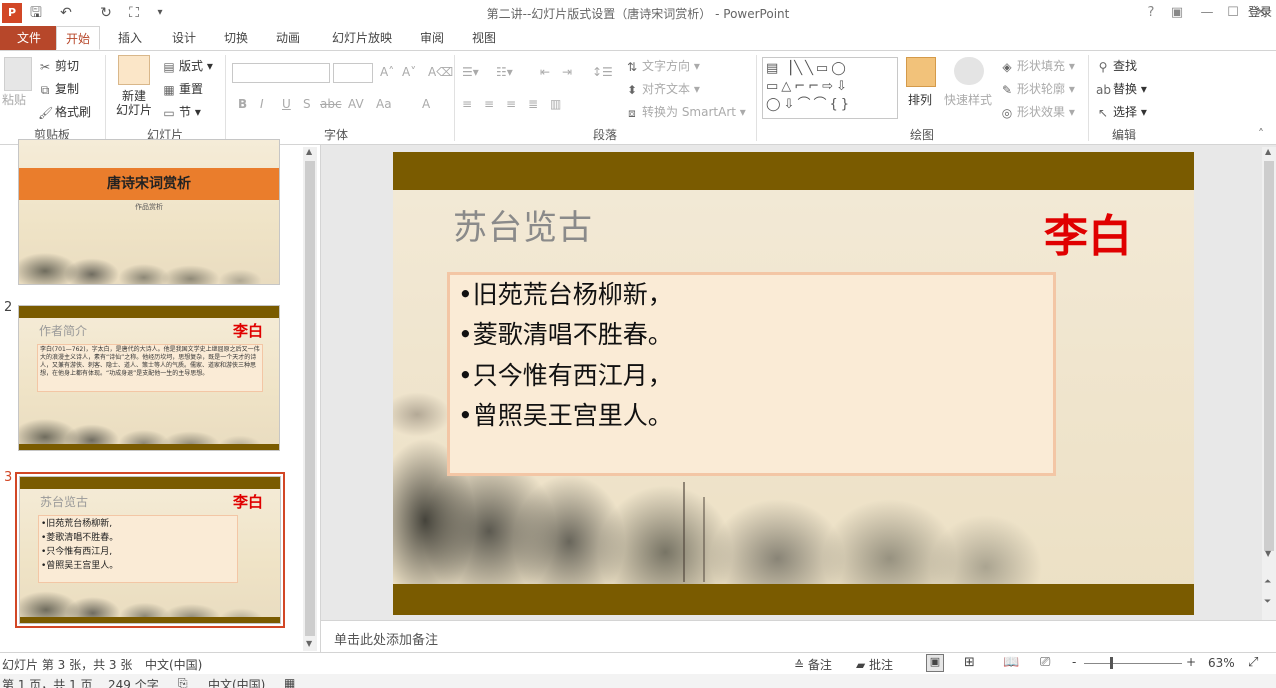 This screenshot has height=688, width=1276. Describe the element at coordinates (262, 104) in the screenshot. I see `italic-button: I` at that location.